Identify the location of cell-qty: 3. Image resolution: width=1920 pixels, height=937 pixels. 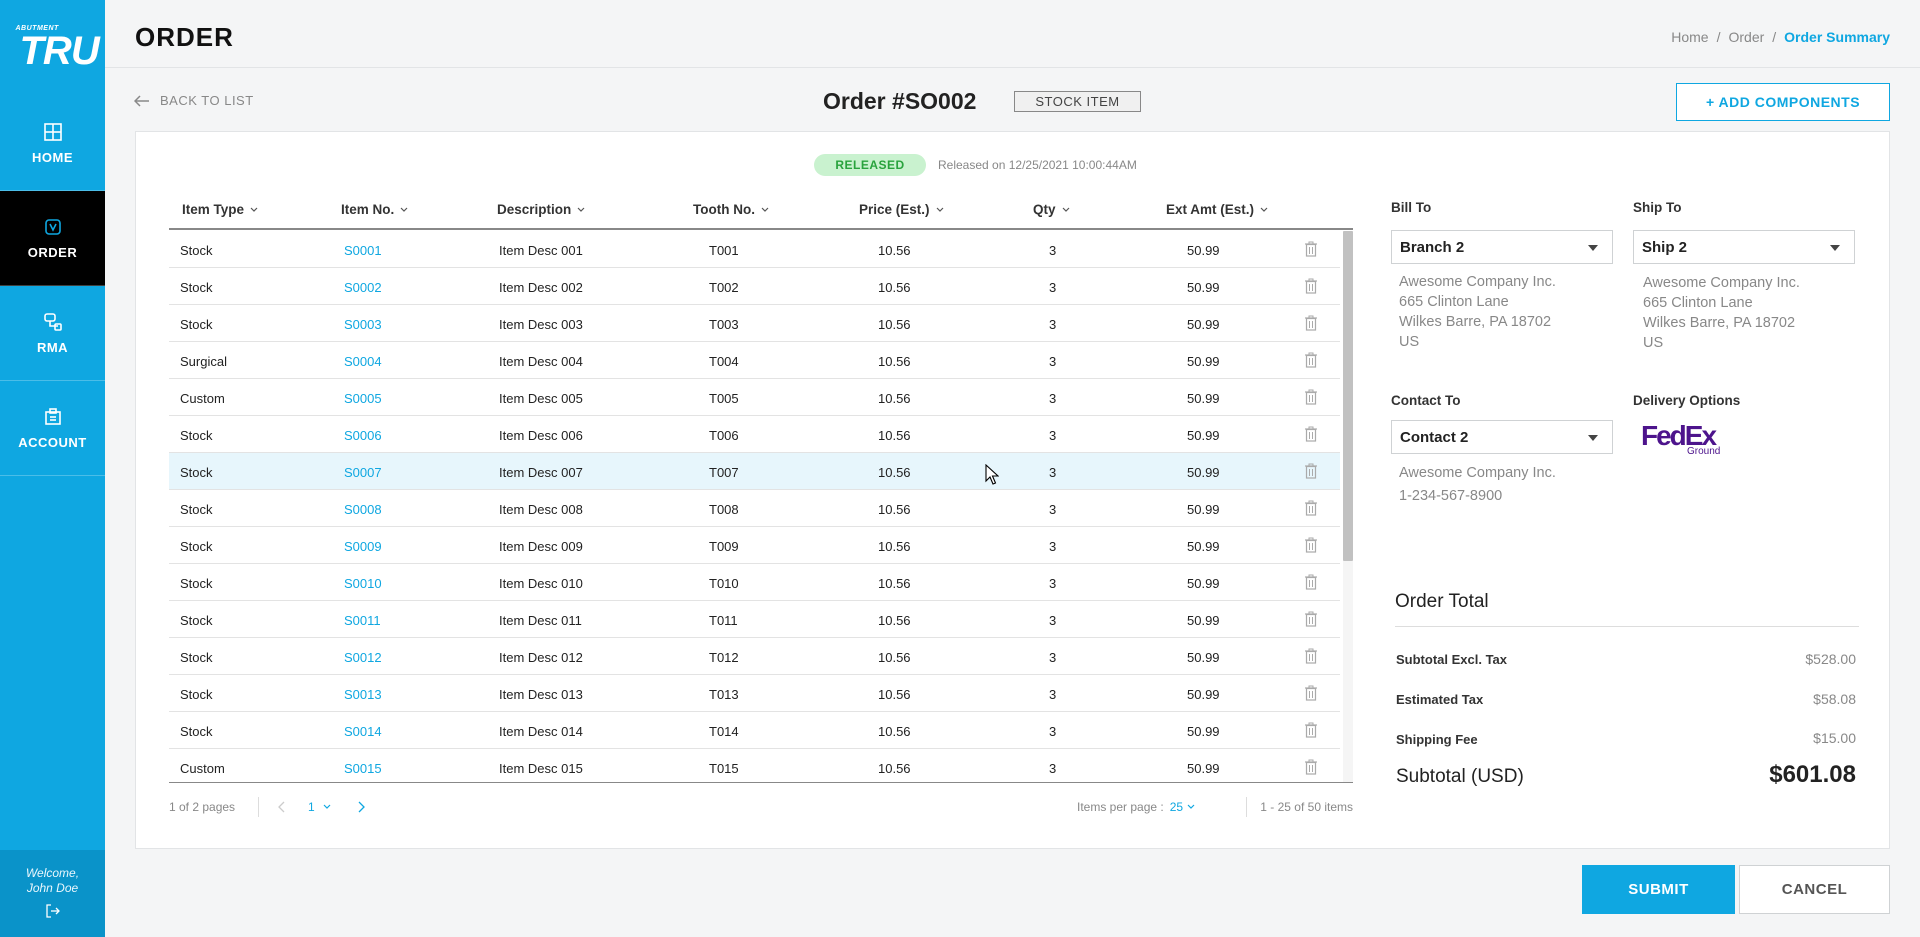
(1053, 250).